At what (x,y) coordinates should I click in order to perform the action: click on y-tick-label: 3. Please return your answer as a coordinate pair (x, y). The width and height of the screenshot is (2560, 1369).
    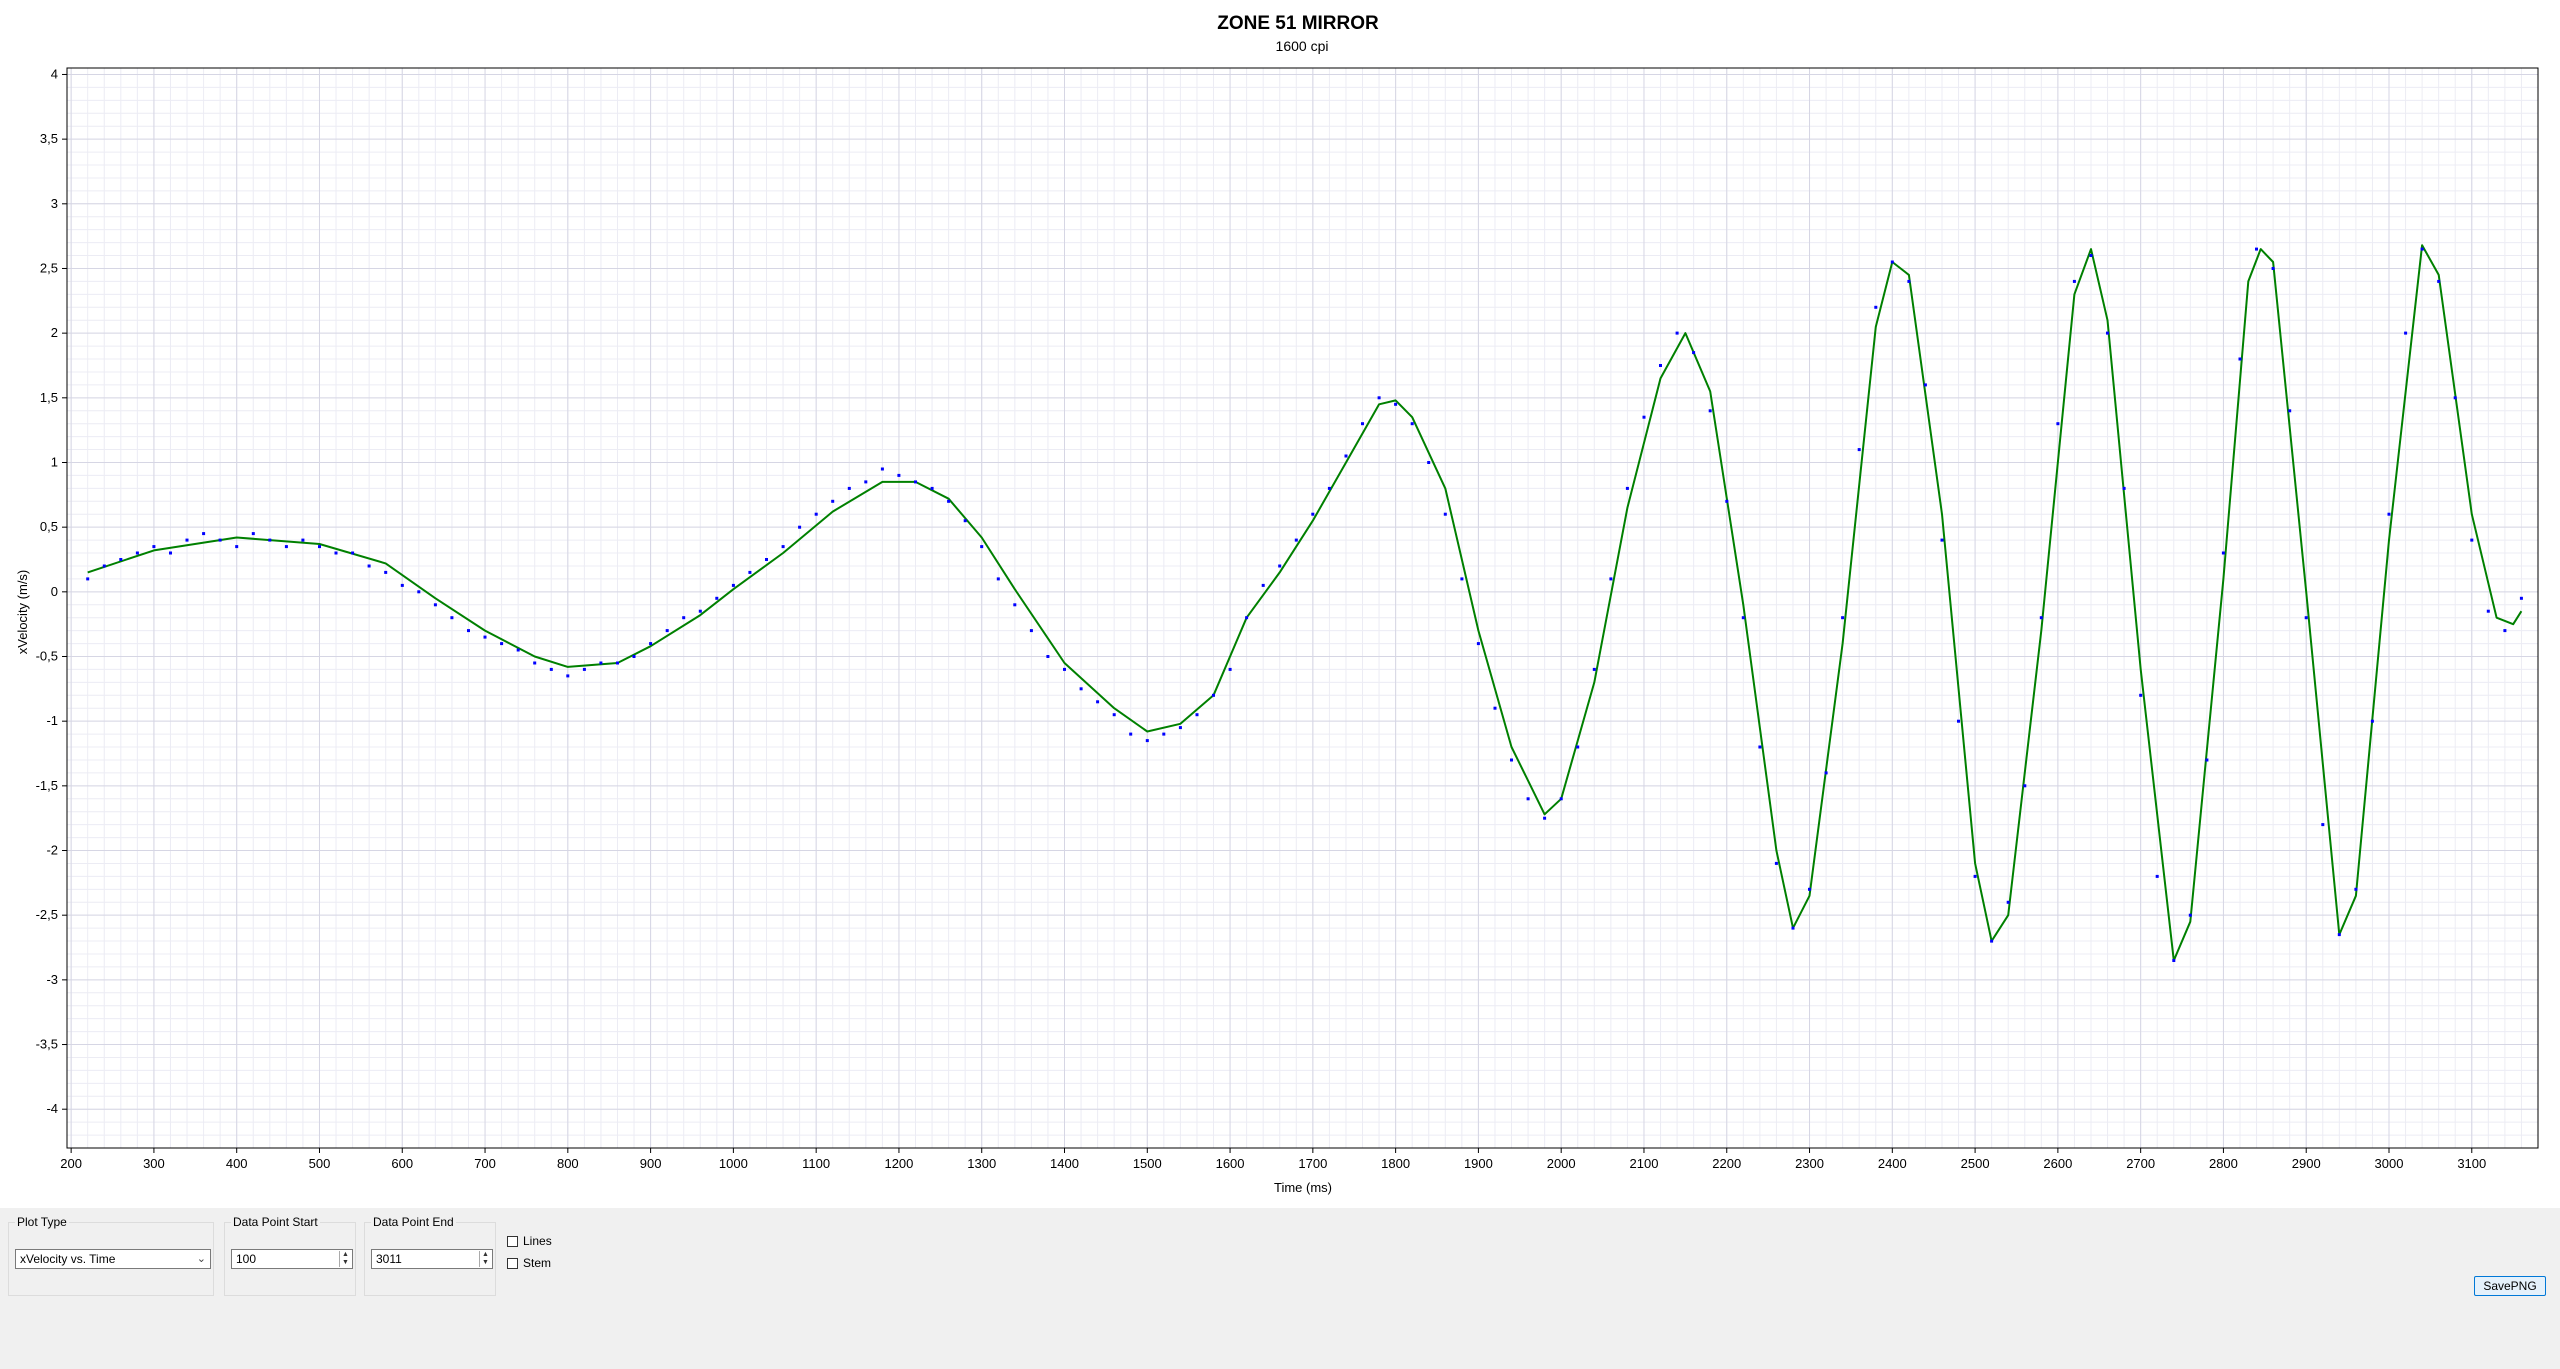
    Looking at the image, I should click on (54, 203).